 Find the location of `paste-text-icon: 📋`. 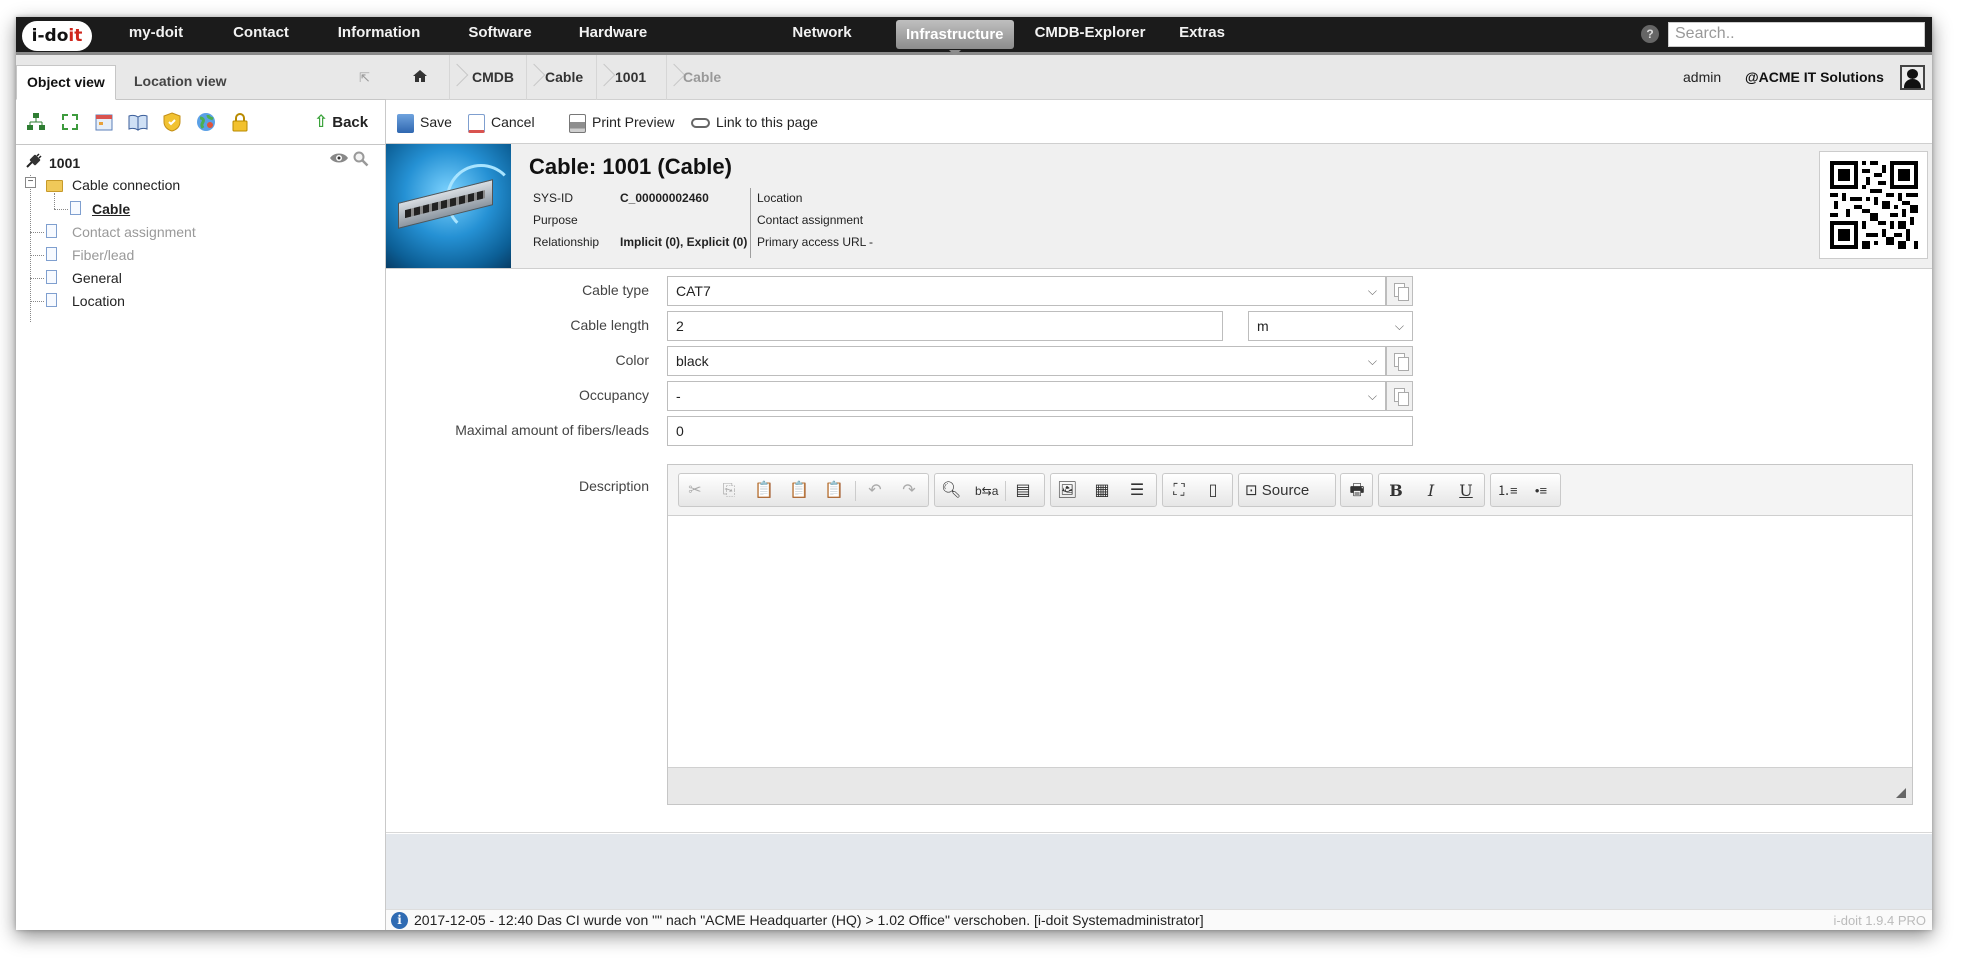

paste-text-icon: 📋 is located at coordinates (799, 491).